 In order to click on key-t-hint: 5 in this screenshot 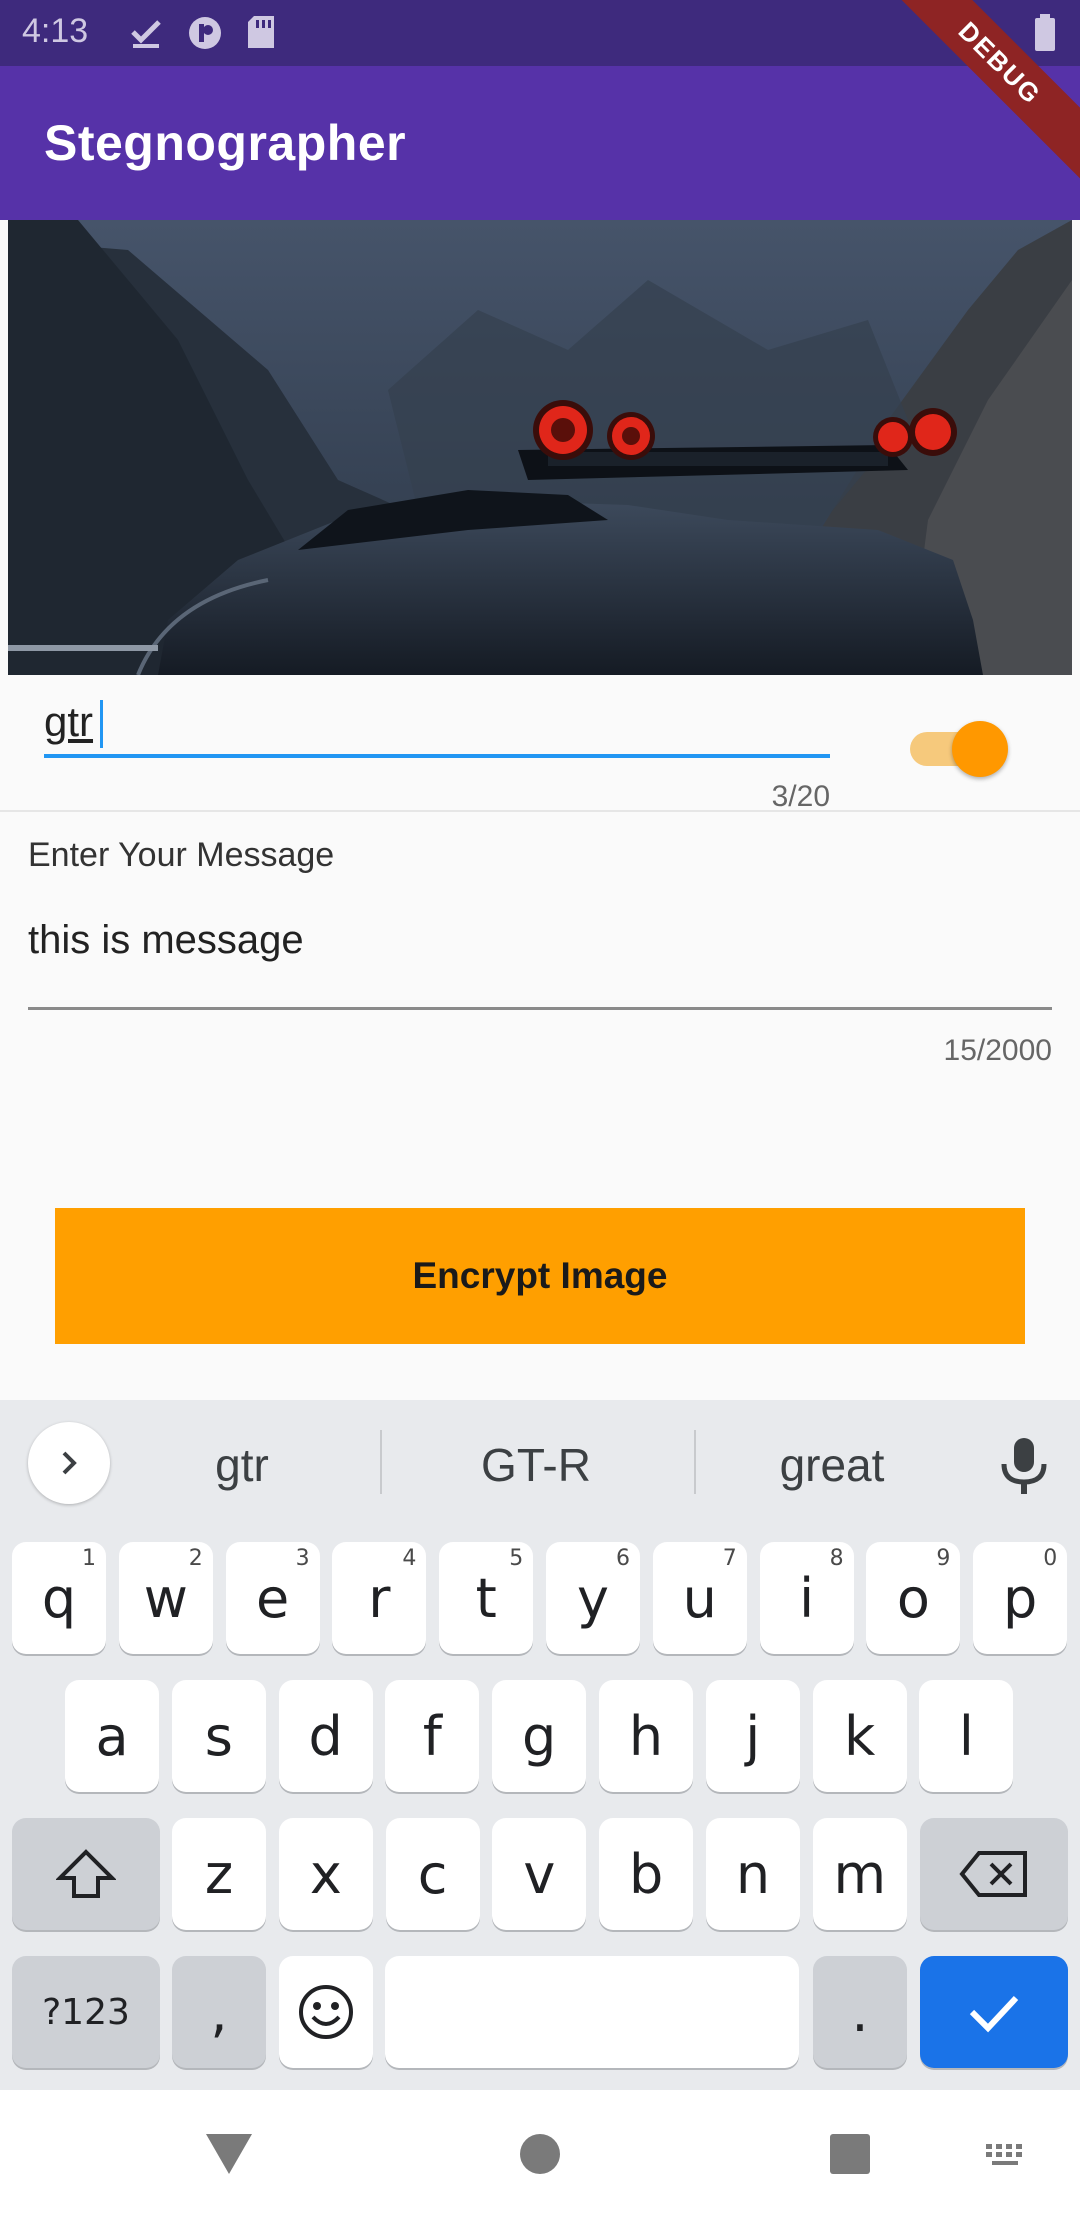, I will do `click(516, 1558)`.